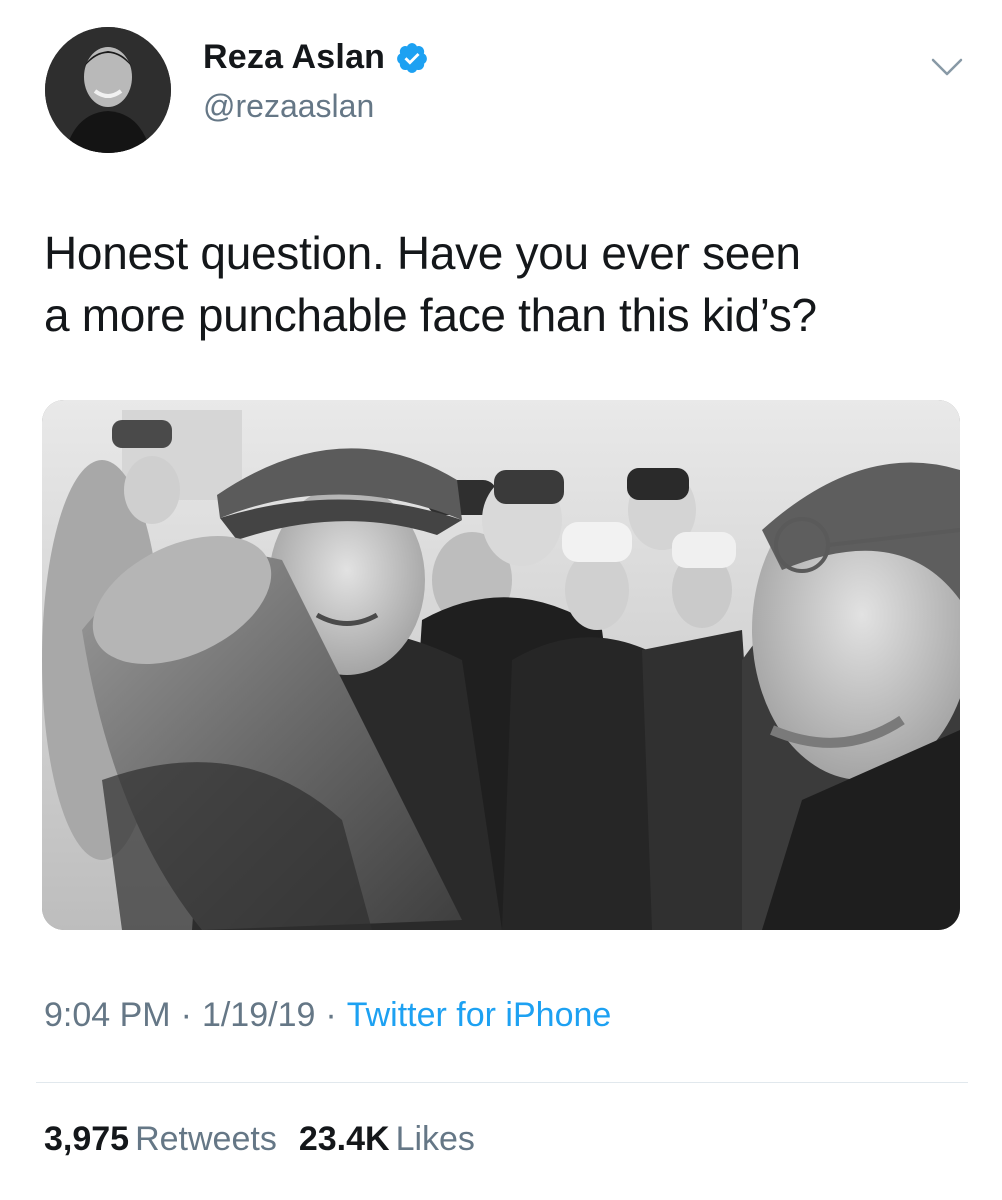 The height and width of the screenshot is (1200, 1002). Describe the element at coordinates (258, 1015) in the screenshot. I see `tweet-date: 1/19/19` at that location.